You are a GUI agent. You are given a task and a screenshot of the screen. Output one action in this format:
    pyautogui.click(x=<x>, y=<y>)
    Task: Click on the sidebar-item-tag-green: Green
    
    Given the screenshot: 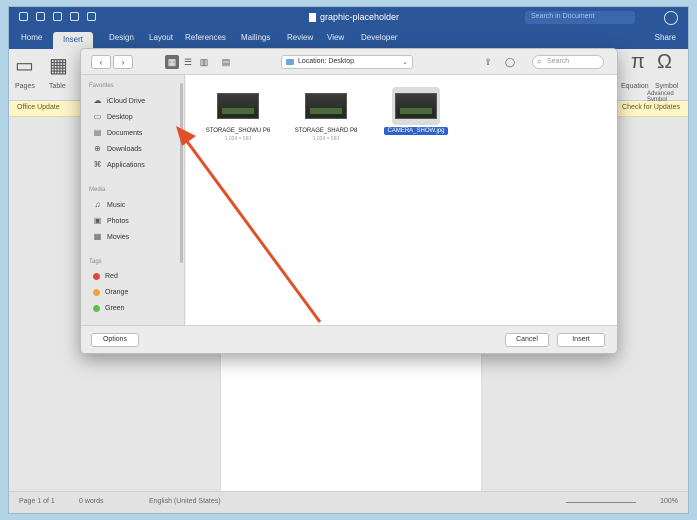 What is the action you would take?
    pyautogui.click(x=108, y=308)
    